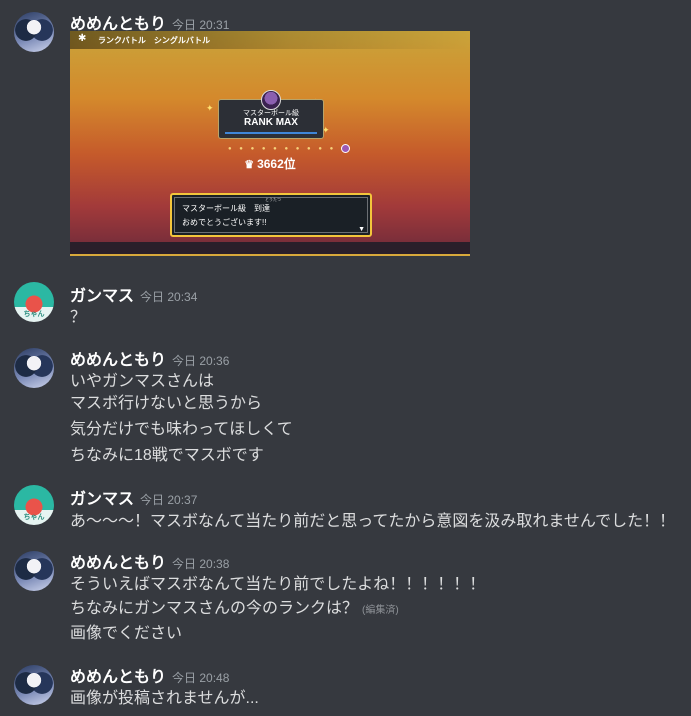 The width and height of the screenshot is (691, 716). What do you see at coordinates (169, 500) in the screenshot?
I see `timestamp: 今日 20:37` at bounding box center [169, 500].